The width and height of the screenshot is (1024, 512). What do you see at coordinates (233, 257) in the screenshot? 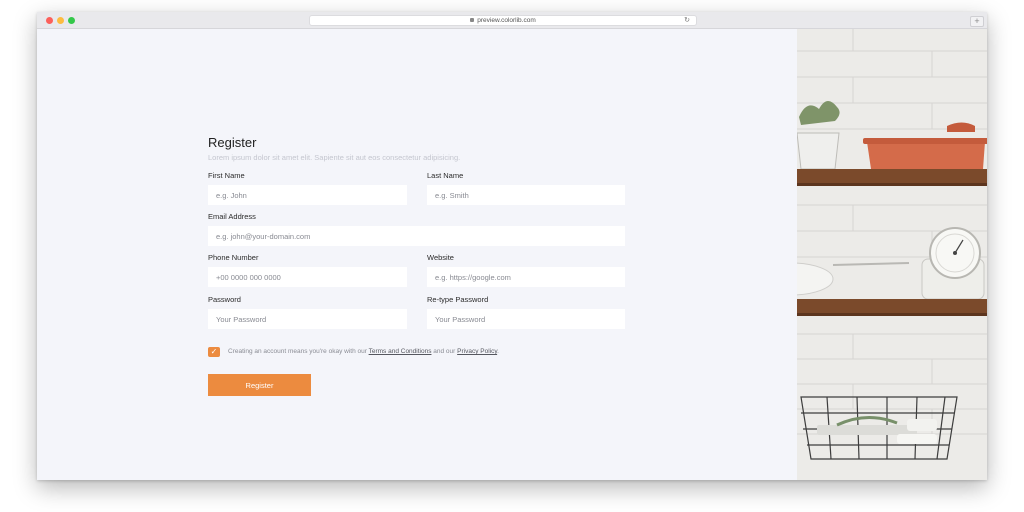
I see `phone-label: Phone Number` at bounding box center [233, 257].